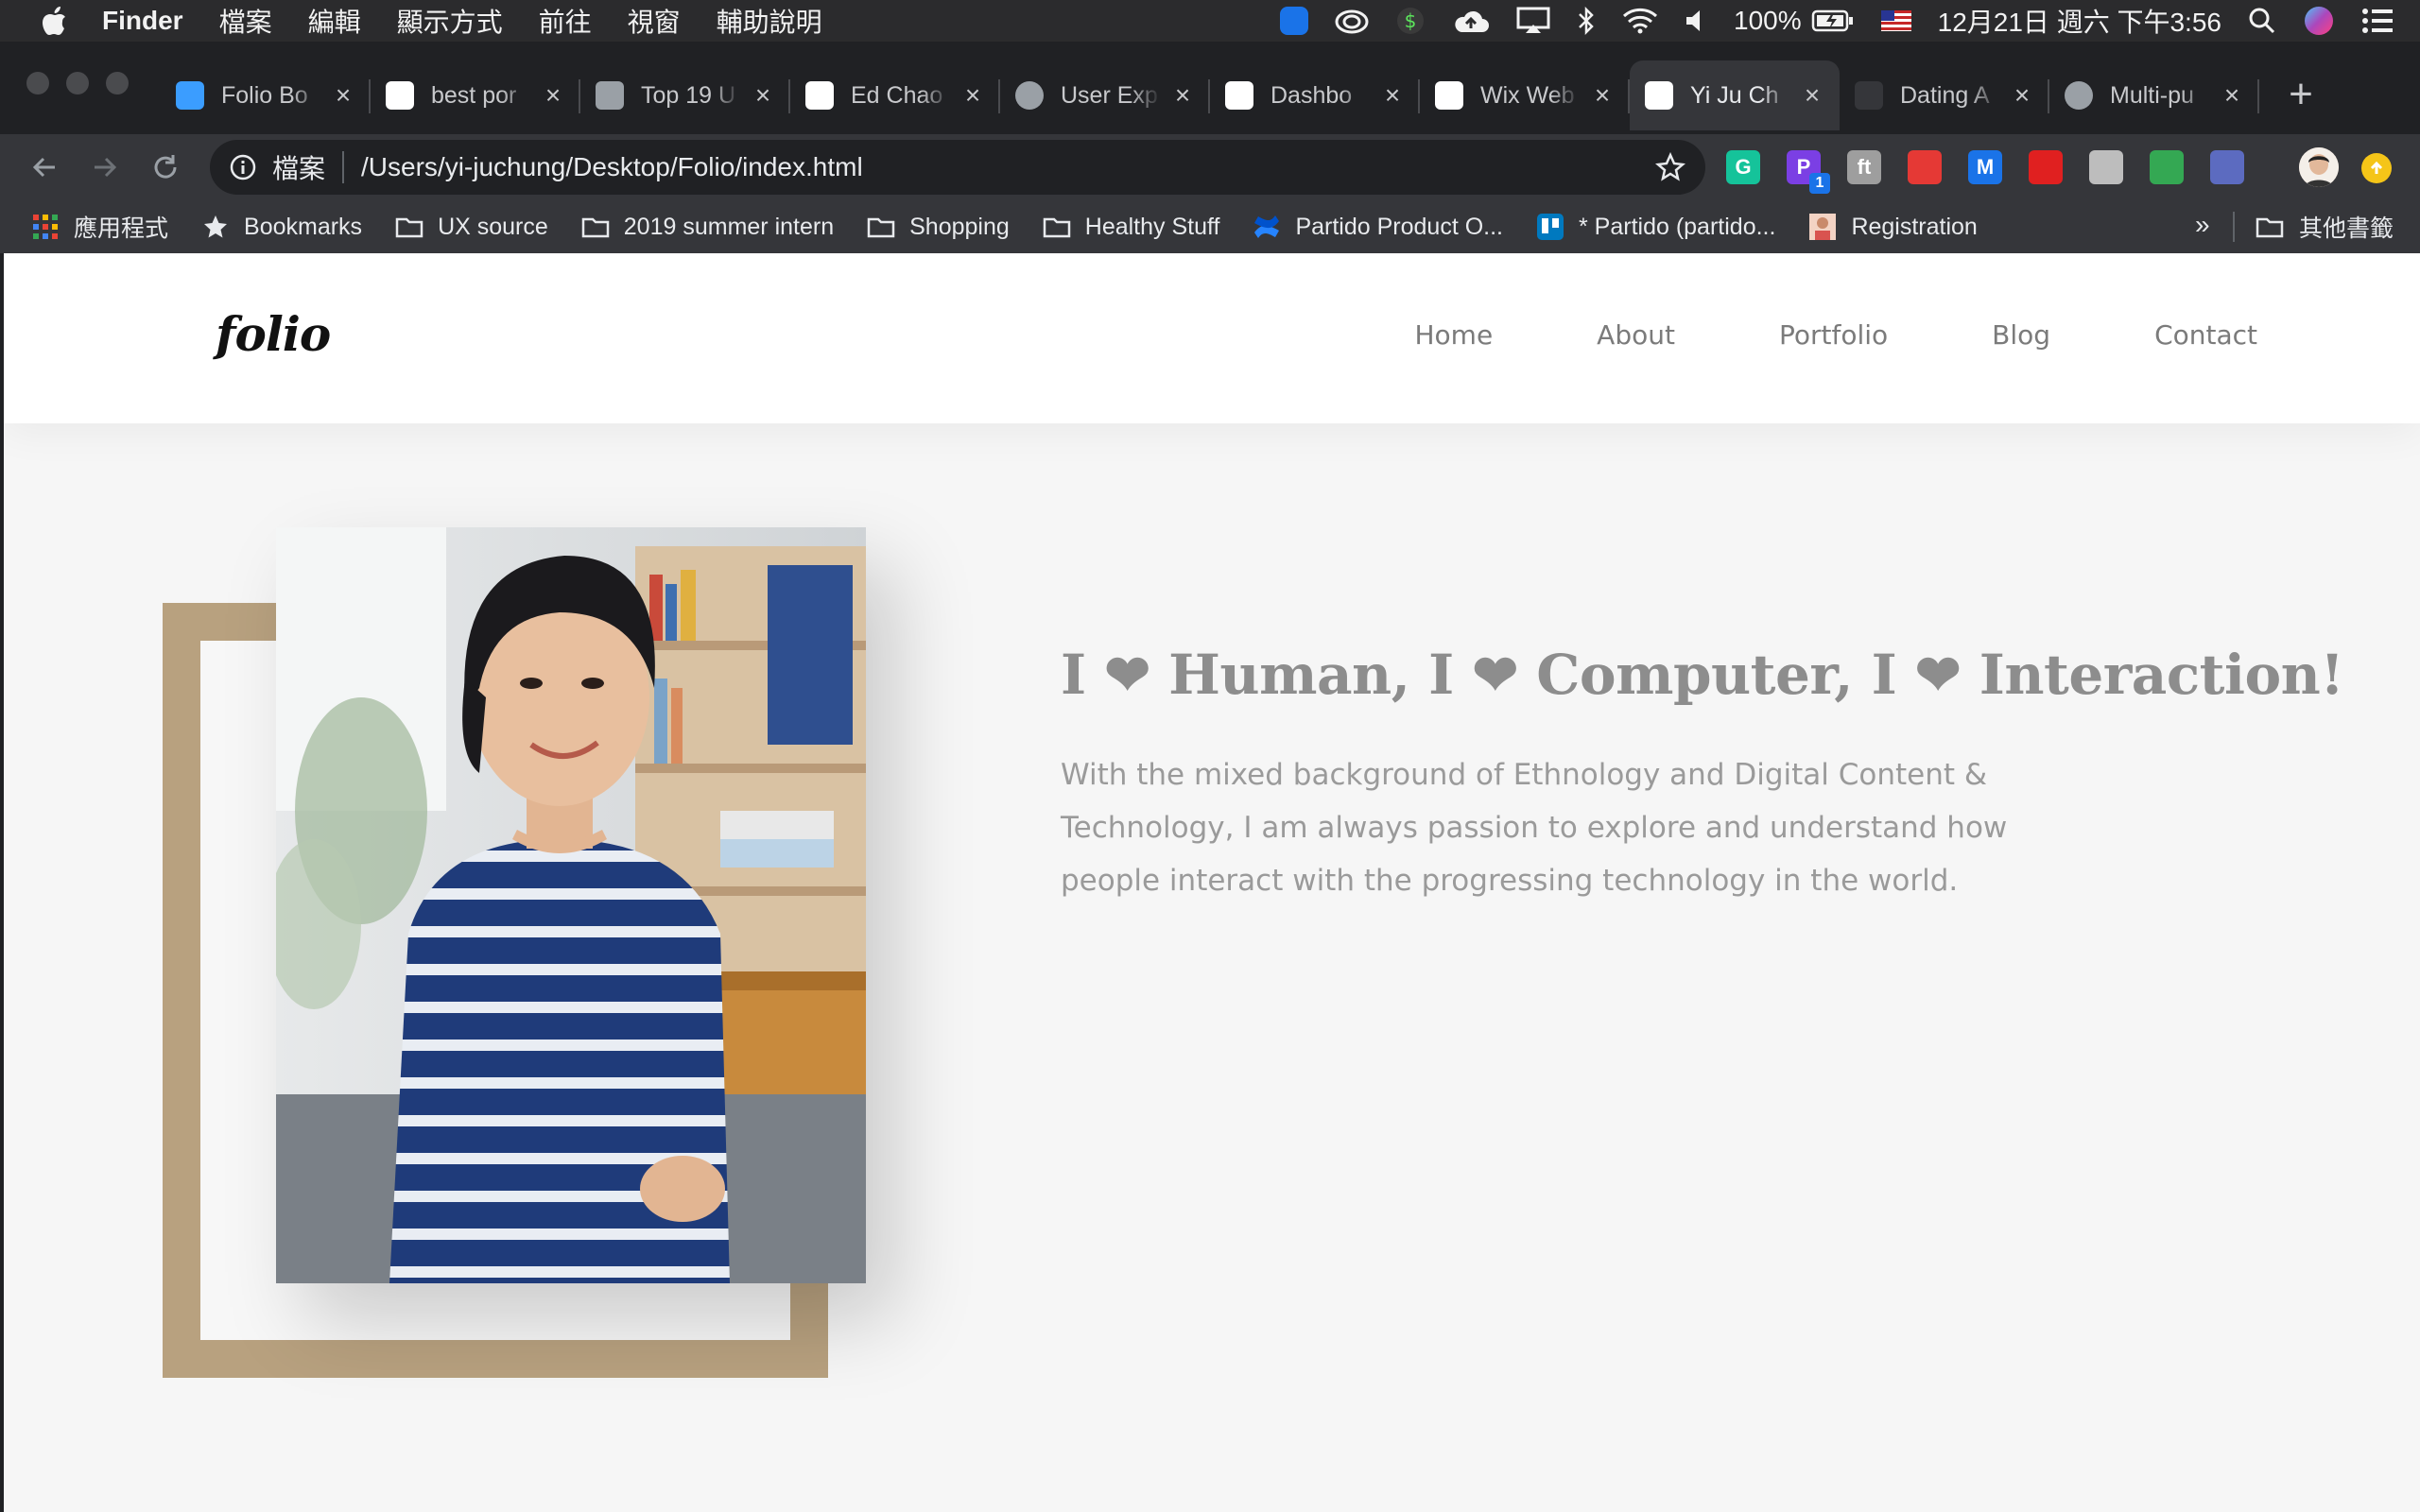  What do you see at coordinates (1110, 95) in the screenshot?
I see `tab-title: User Exp` at bounding box center [1110, 95].